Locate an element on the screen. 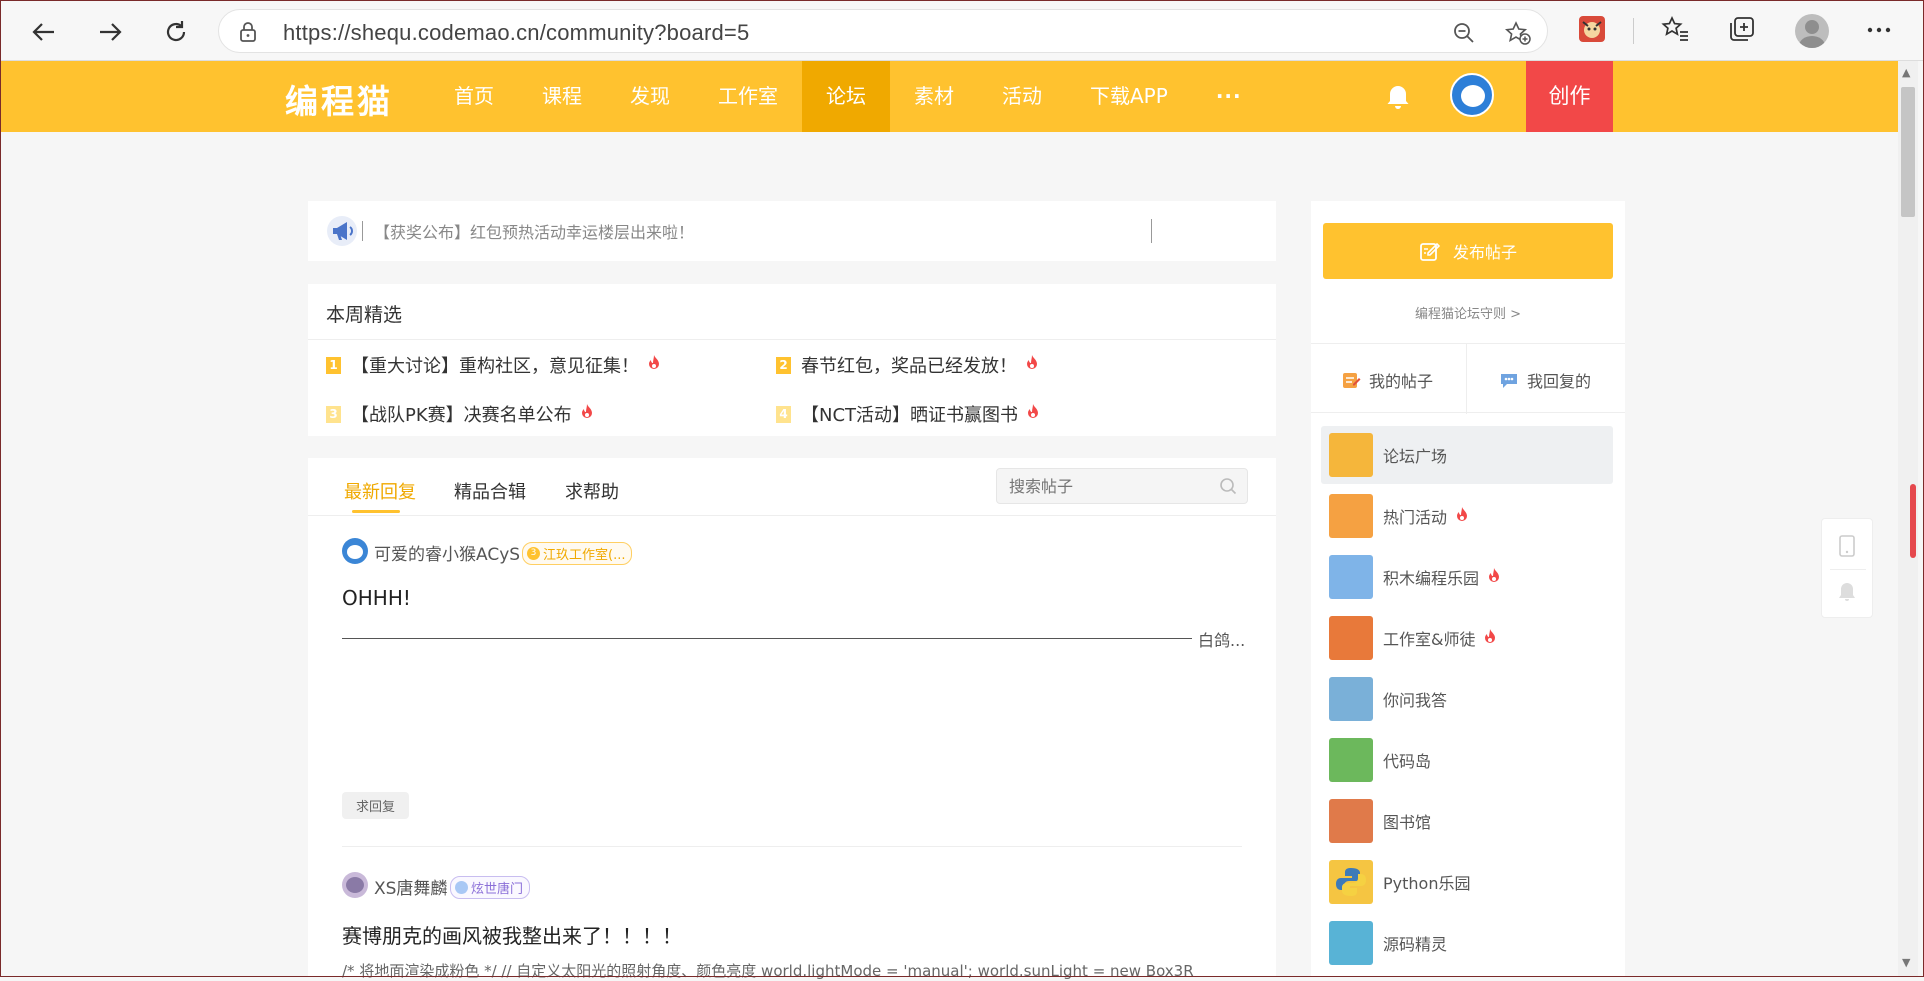 The width and height of the screenshot is (1924, 981). favorites-icon is located at coordinates (1675, 31).